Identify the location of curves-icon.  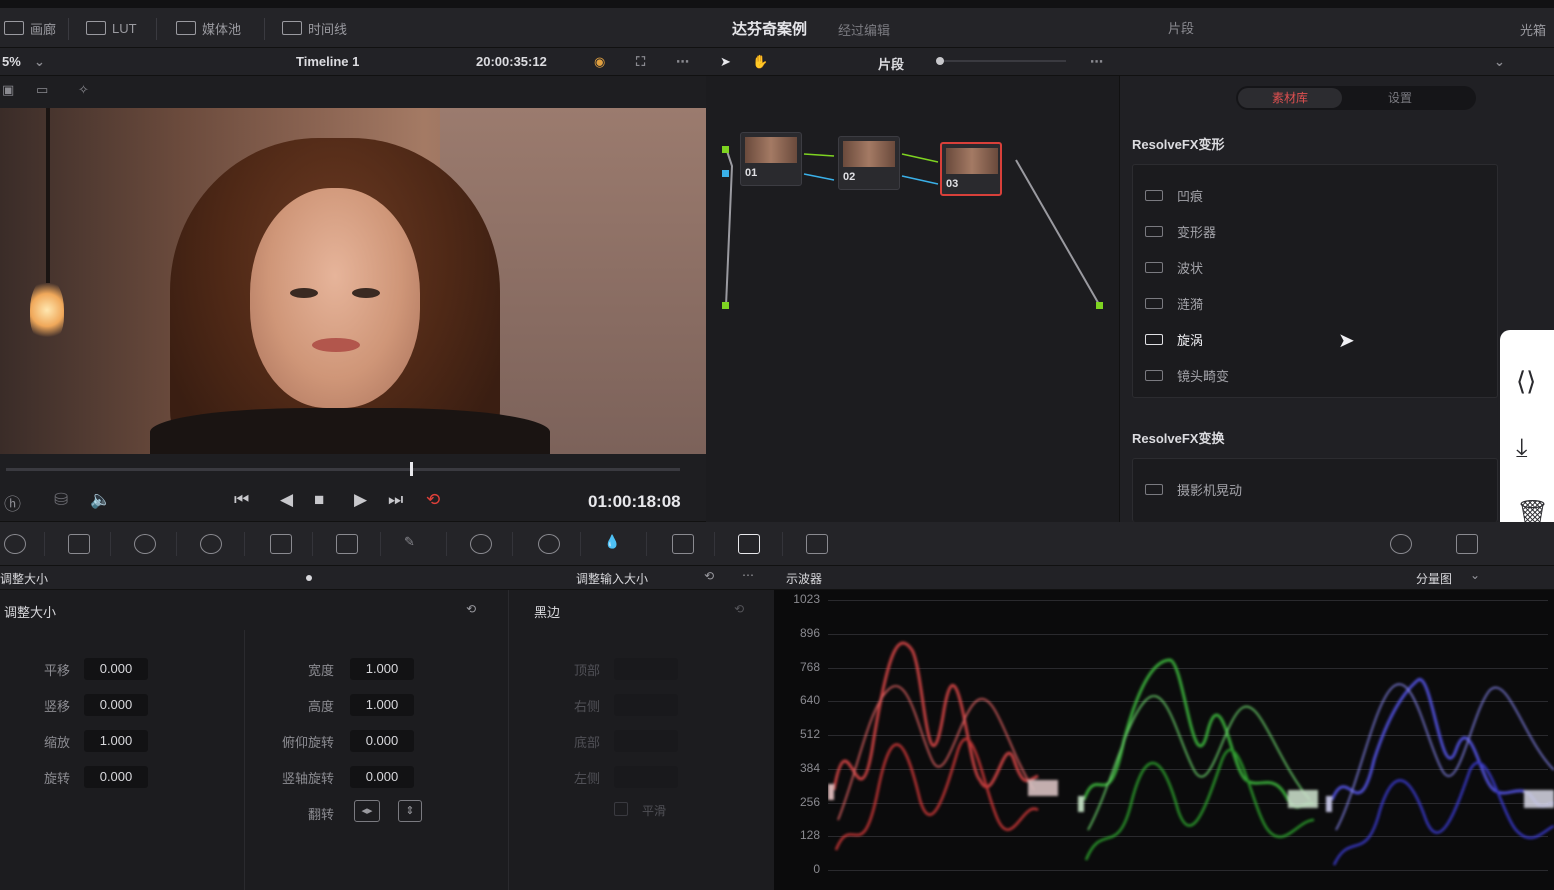
(347, 544).